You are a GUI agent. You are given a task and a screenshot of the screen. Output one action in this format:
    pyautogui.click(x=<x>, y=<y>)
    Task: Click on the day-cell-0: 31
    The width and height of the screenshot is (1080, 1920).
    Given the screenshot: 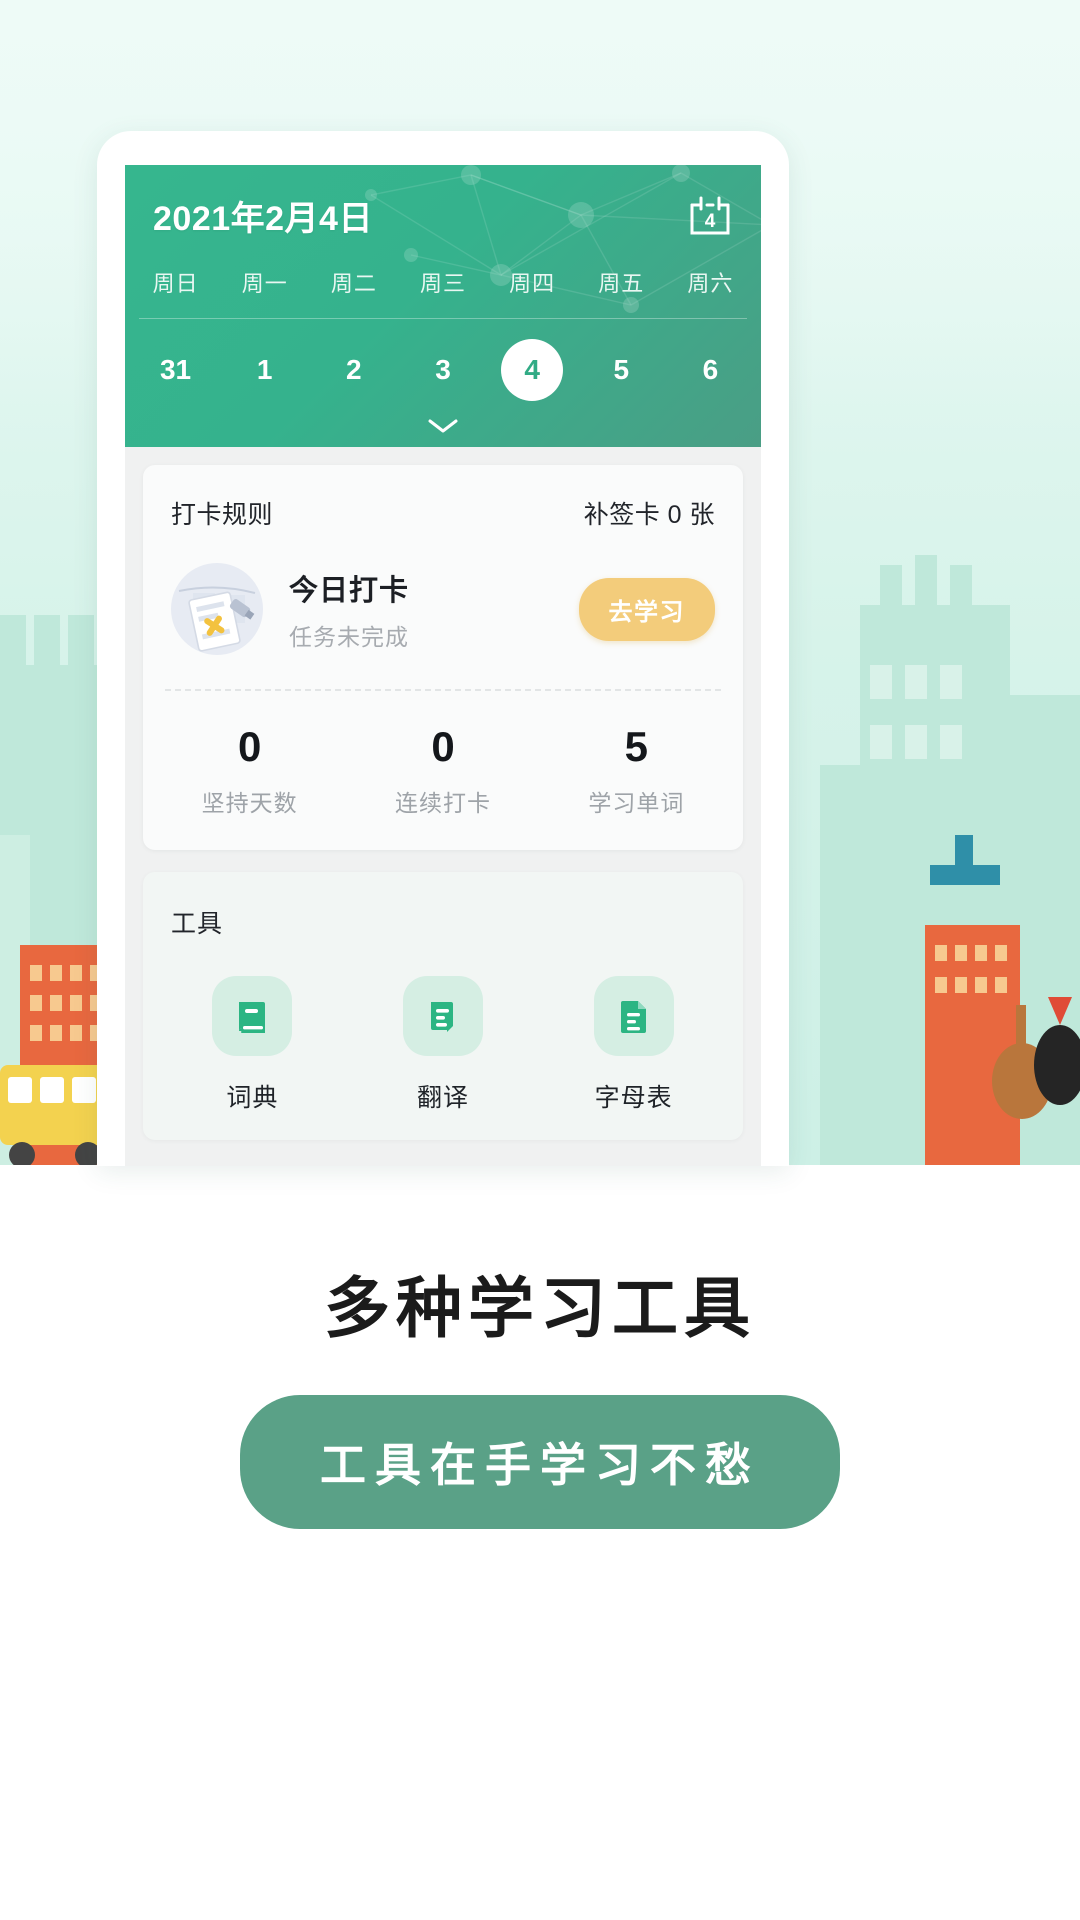 What is the action you would take?
    pyautogui.click(x=175, y=370)
    